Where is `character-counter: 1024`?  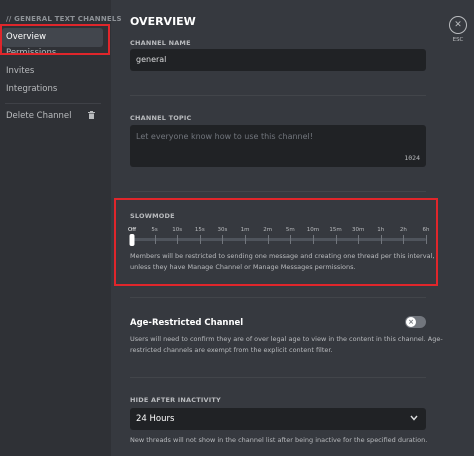
character-counter: 1024 is located at coordinates (412, 158).